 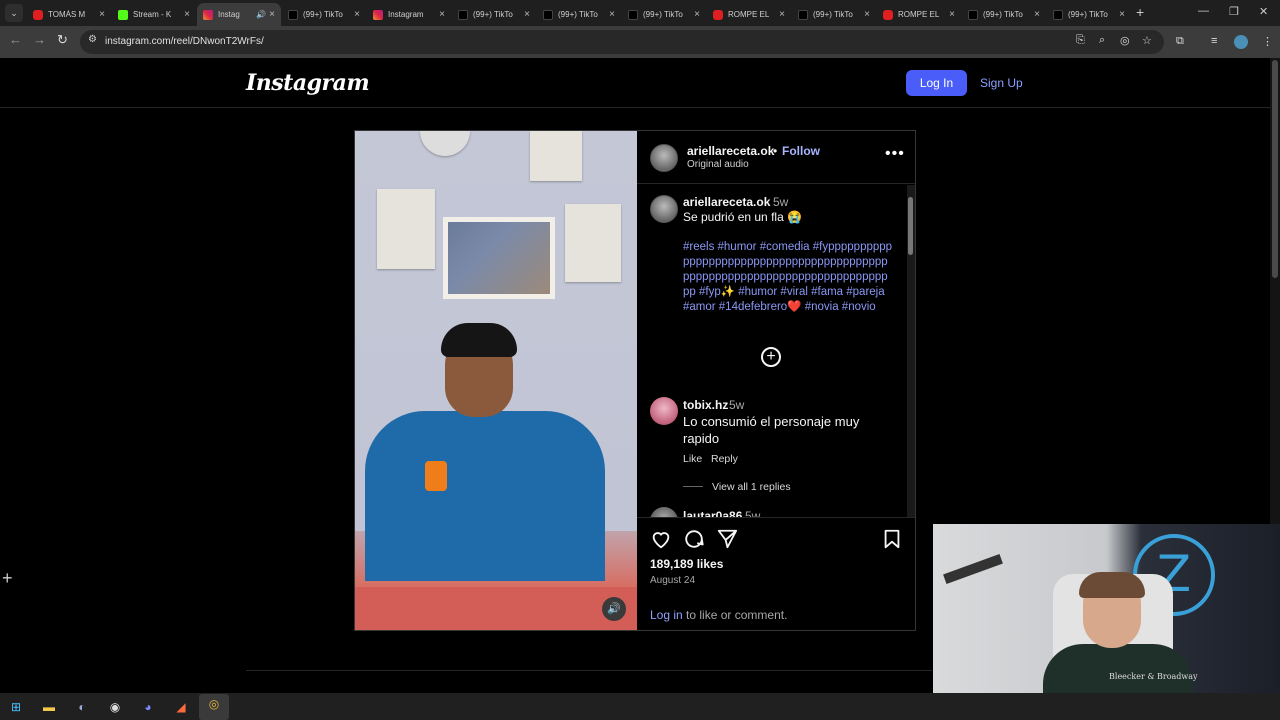 What do you see at coordinates (14, 13) in the screenshot?
I see `tab-search-button: ⌄` at bounding box center [14, 13].